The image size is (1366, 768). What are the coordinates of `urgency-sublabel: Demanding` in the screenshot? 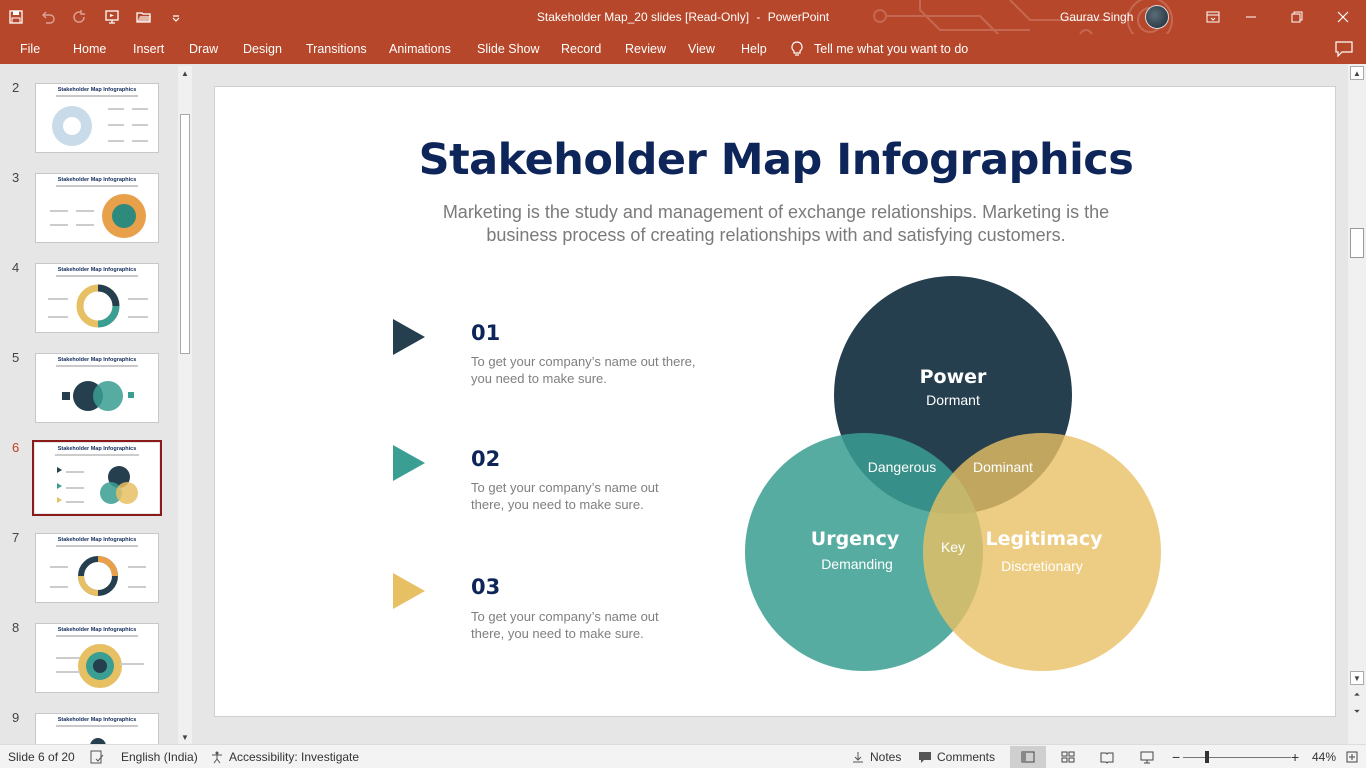 It's located at (857, 564).